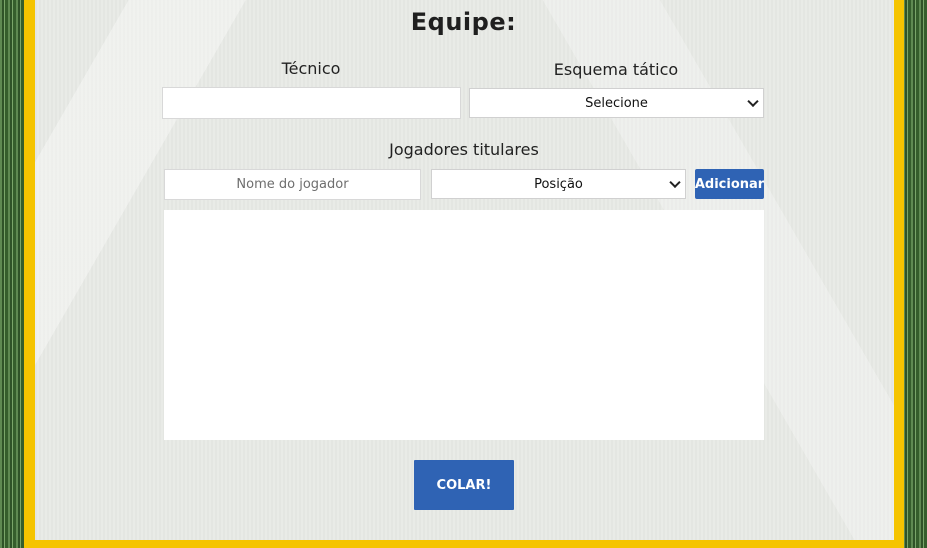  I want to click on page-title: Equipe:, so click(463, 22).